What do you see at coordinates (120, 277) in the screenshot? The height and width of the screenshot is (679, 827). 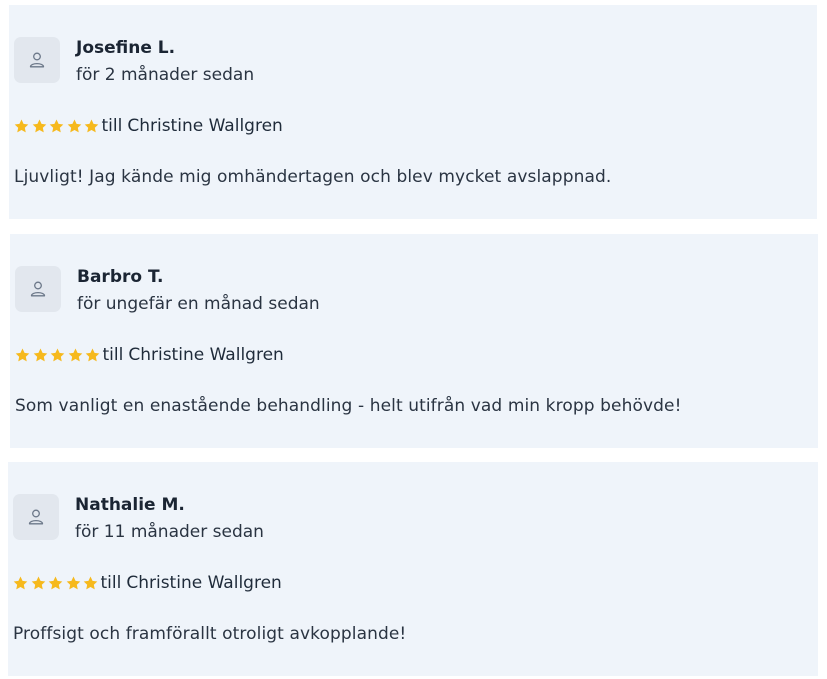 I see `reviewer-name: Barbro T.` at bounding box center [120, 277].